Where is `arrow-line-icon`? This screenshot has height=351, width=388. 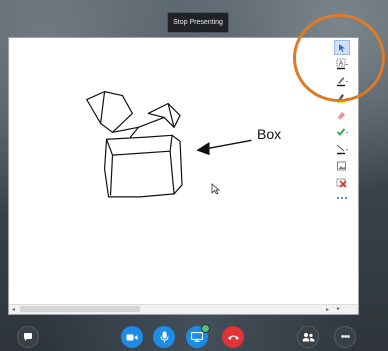
arrow-line-icon is located at coordinates (342, 149).